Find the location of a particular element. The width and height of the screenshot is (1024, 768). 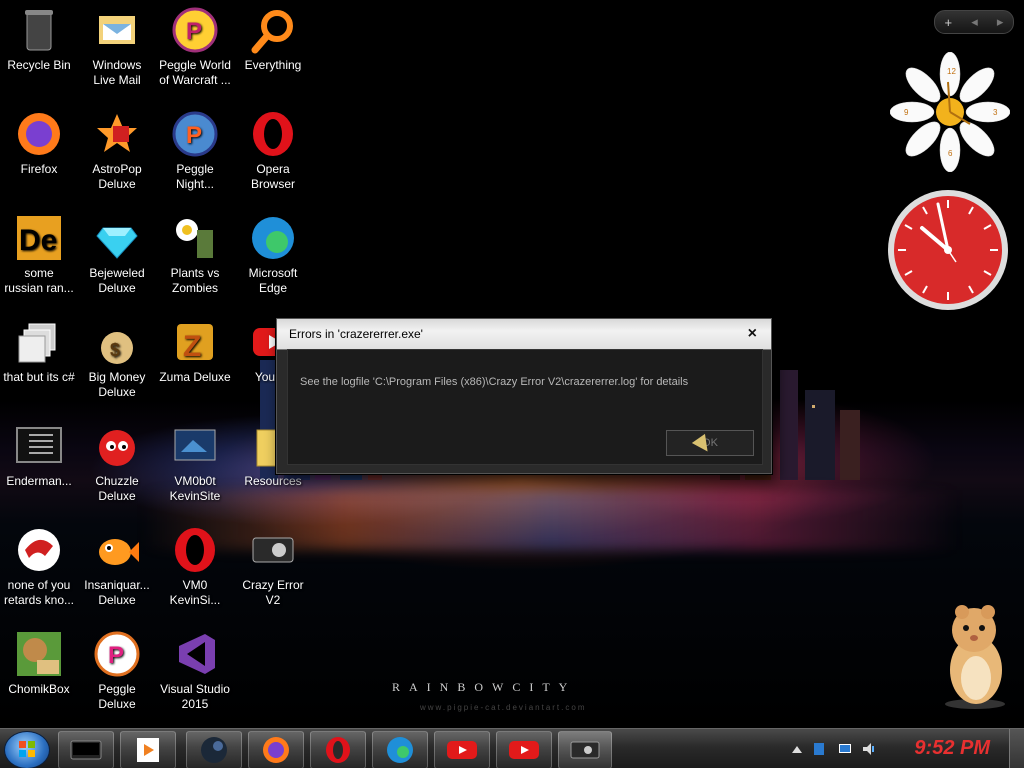

edge-icon is located at coordinates (400, 750).